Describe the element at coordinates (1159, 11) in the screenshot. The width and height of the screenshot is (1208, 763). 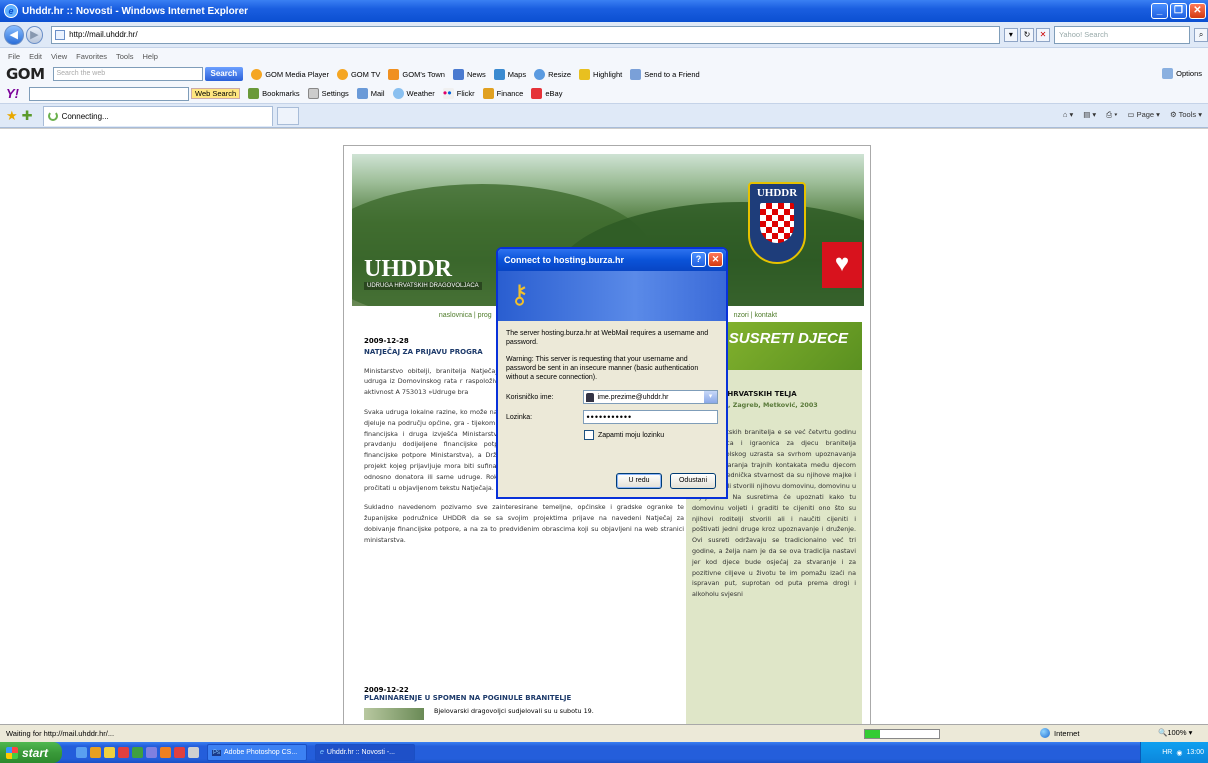
I see `minimize-button: _` at that location.